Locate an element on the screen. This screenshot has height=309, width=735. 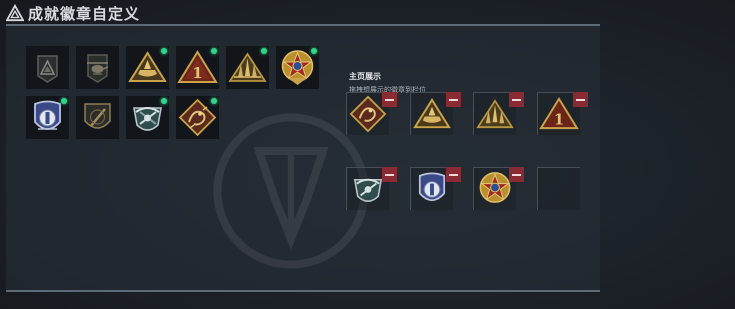
showcase-title: 主页展示 is located at coordinates (365, 76).